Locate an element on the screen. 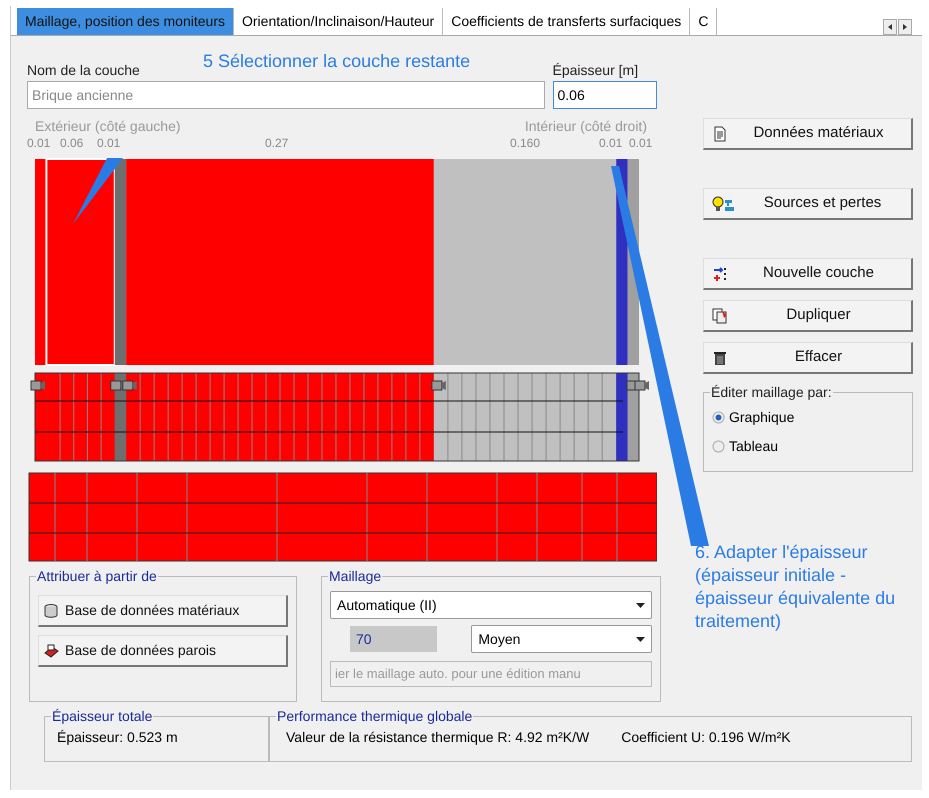  button: Base de données matériaux is located at coordinates (163, 611).